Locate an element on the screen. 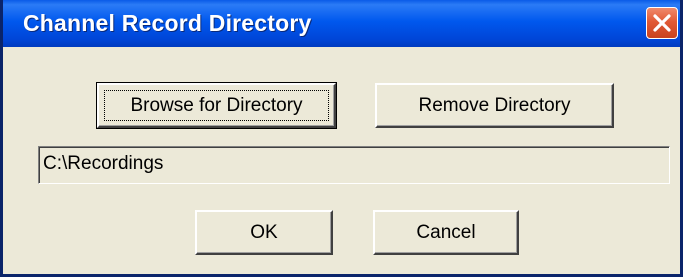 Image resolution: width=683 pixels, height=277 pixels. browse-for-directory-button: Browse for Directory is located at coordinates (216, 105).